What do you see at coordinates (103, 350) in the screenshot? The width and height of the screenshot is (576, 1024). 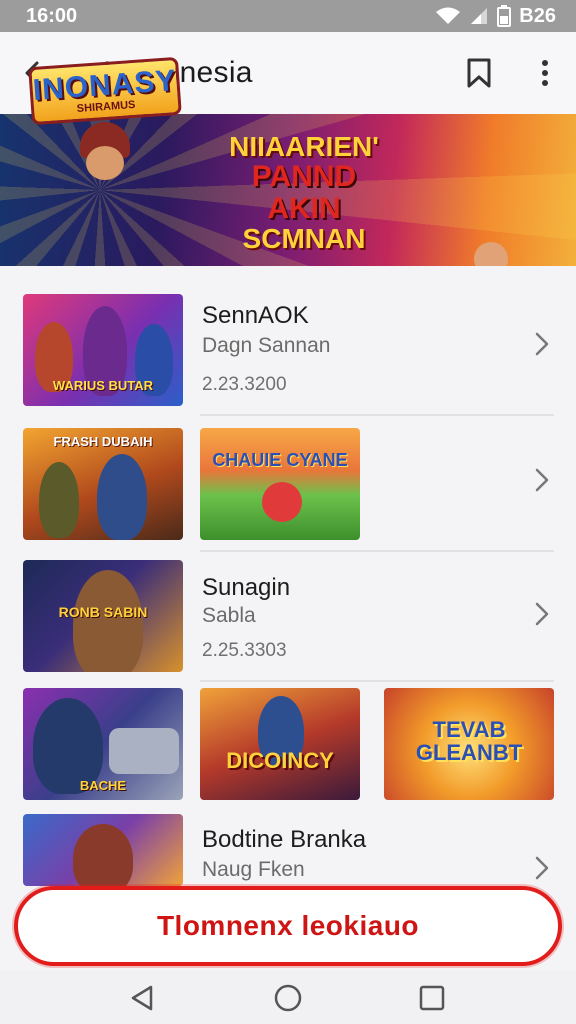 I see `game-thumbnail: WARIUS BUTAR` at bounding box center [103, 350].